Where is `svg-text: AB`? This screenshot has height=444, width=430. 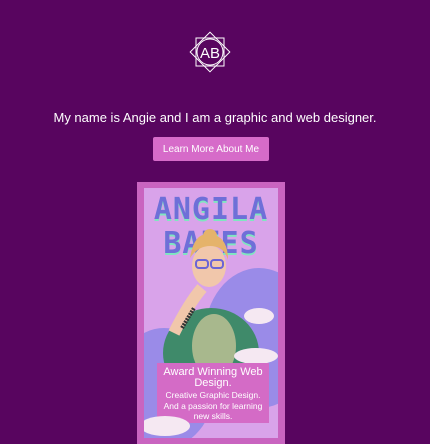 svg-text: AB is located at coordinates (210, 53).